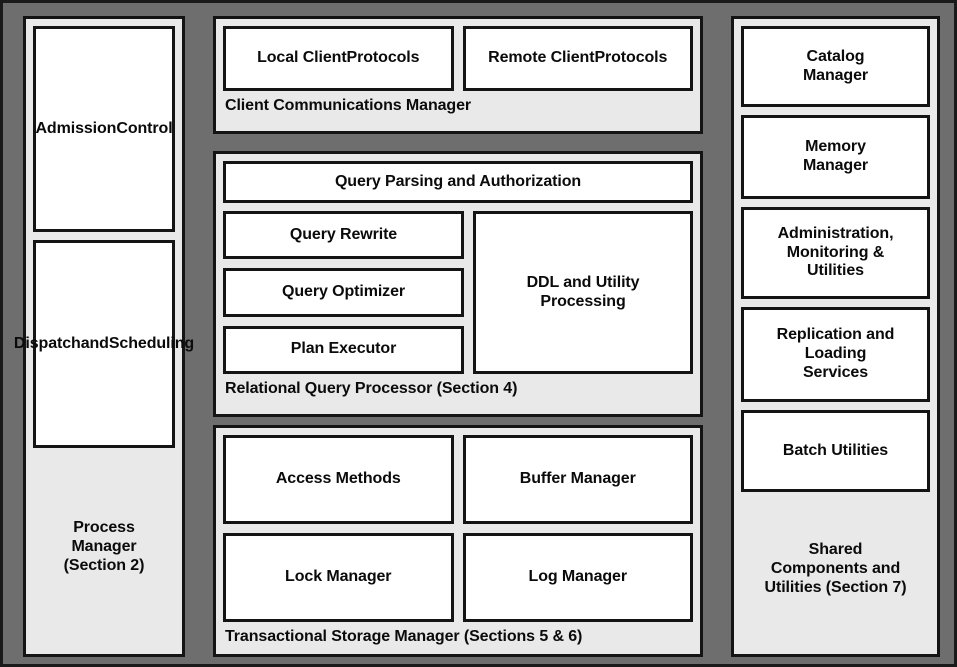  What do you see at coordinates (631, 58) in the screenshot?
I see `remote-client-protocols-label-line2: Protocols` at bounding box center [631, 58].